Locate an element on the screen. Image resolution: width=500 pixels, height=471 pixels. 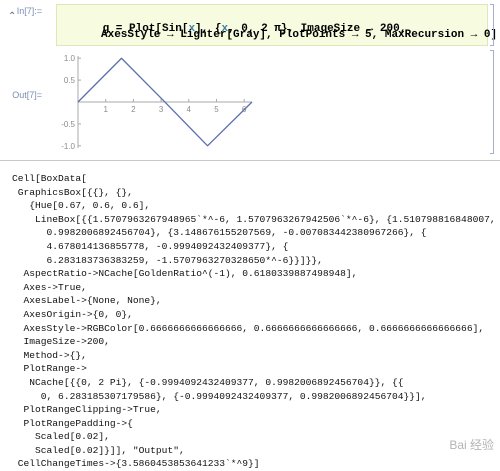
collapse-arrow-icon: ⌃ is located at coordinates (13, 17).